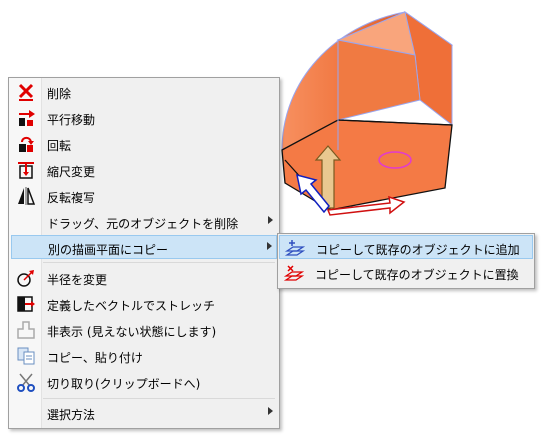 The height and width of the screenshot is (435, 542). What do you see at coordinates (144, 170) in the screenshot?
I see `menu-item-scale: 縮尺変更` at bounding box center [144, 170].